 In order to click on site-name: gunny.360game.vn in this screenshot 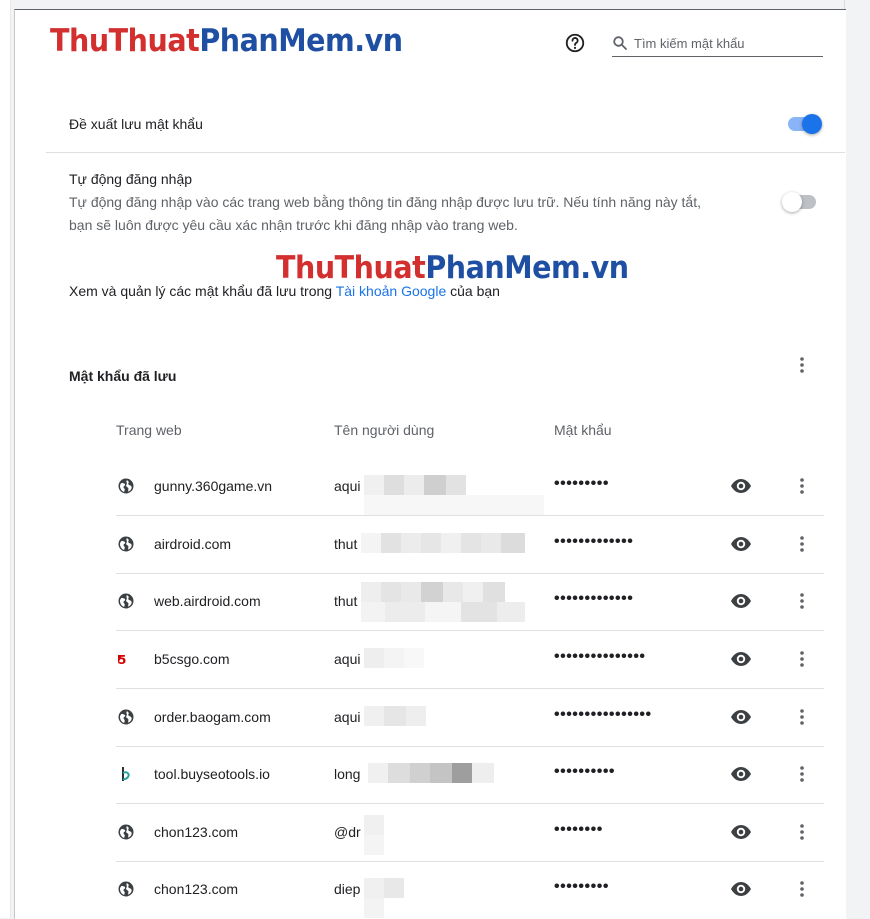, I will do `click(213, 486)`.